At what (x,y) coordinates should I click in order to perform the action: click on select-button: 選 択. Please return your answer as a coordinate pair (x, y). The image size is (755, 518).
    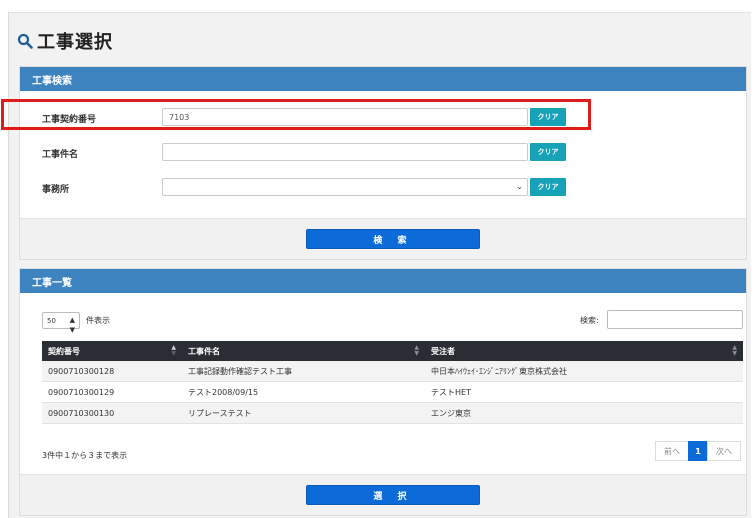
    Looking at the image, I should click on (393, 495).